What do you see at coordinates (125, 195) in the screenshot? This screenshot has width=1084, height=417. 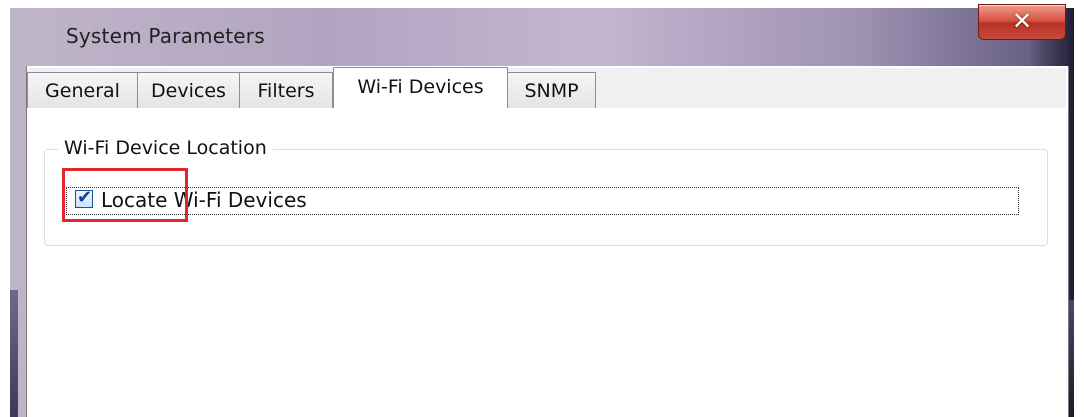 I see `annotation-highlight-box` at bounding box center [125, 195].